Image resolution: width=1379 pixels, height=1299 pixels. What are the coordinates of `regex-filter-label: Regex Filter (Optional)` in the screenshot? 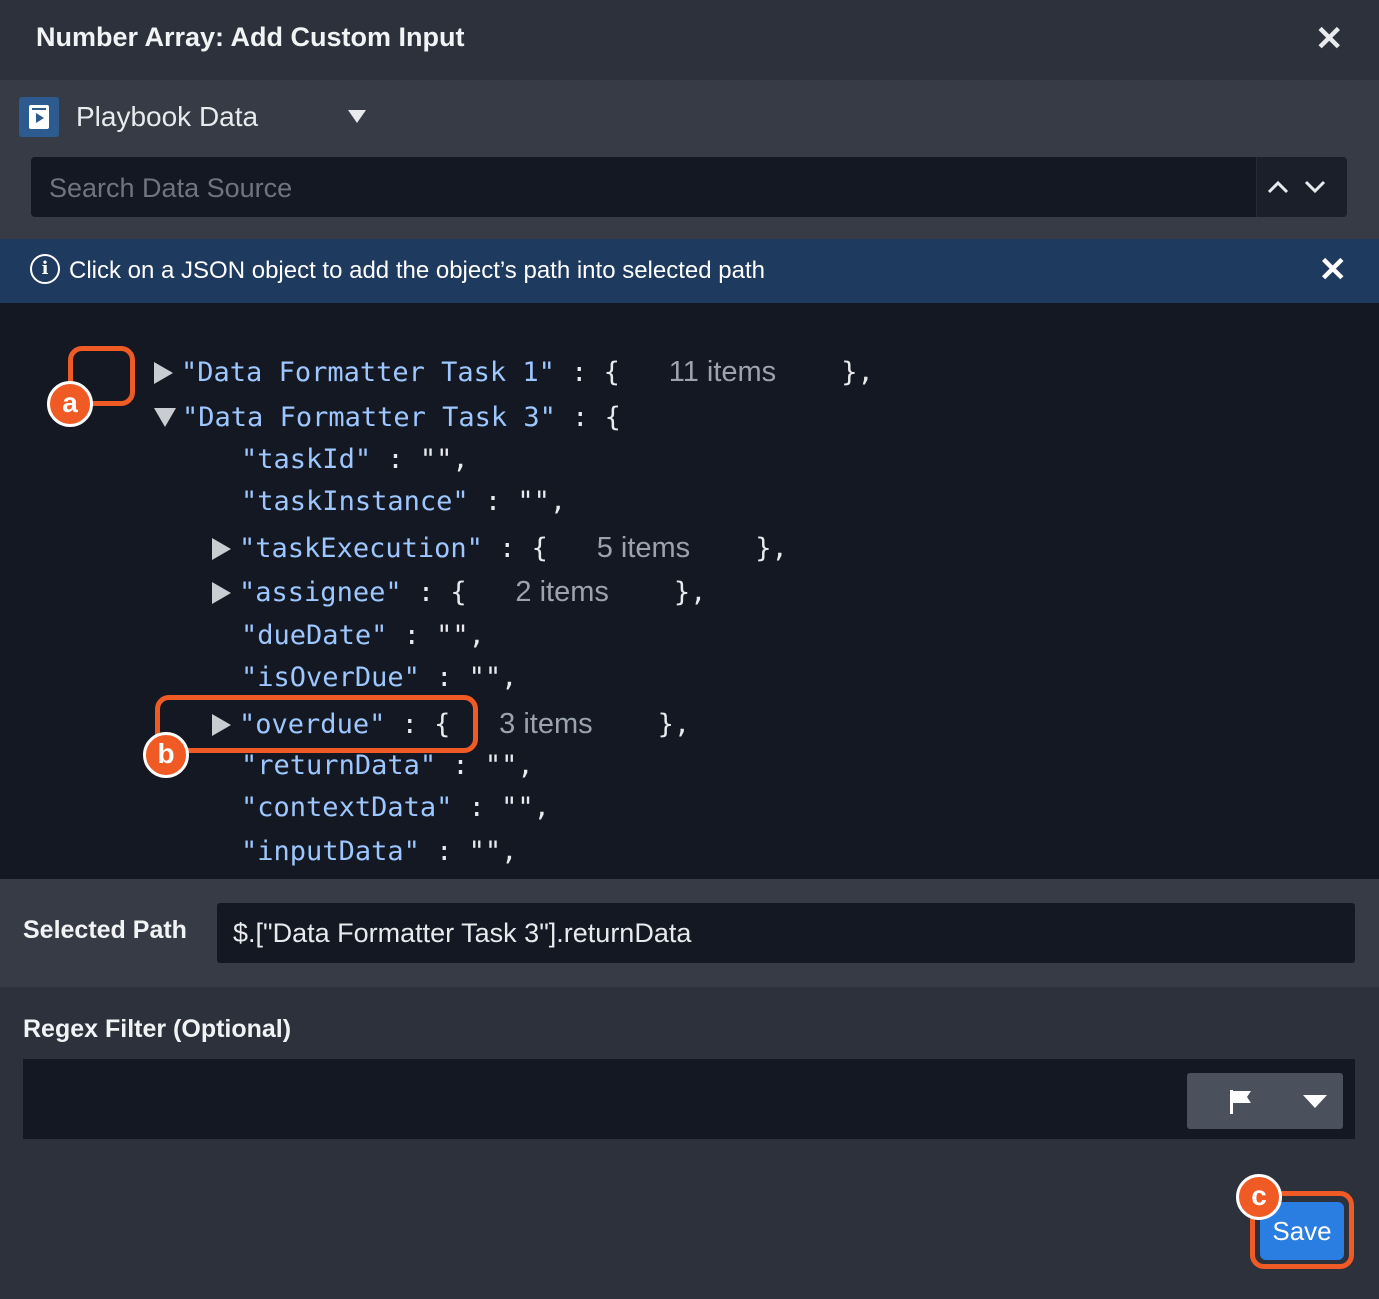 It's located at (157, 1029).